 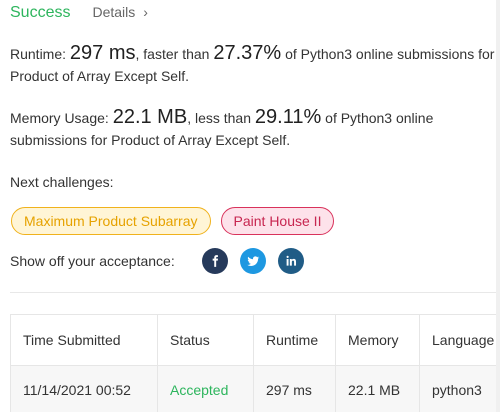 I want to click on status-label: Success, so click(x=40, y=12).